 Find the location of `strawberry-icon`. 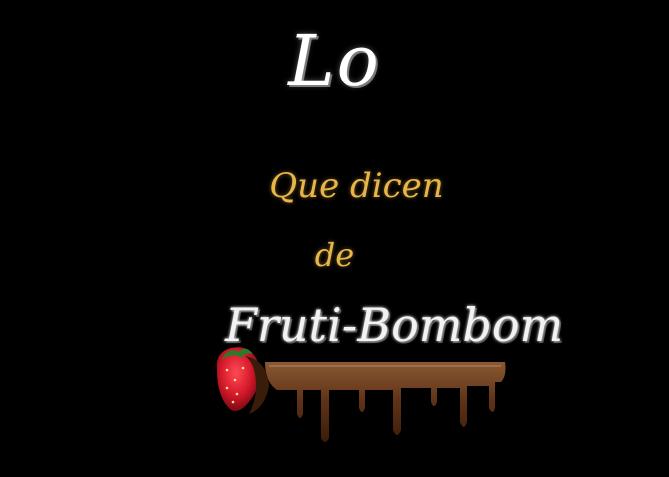

strawberry-icon is located at coordinates (242, 380).